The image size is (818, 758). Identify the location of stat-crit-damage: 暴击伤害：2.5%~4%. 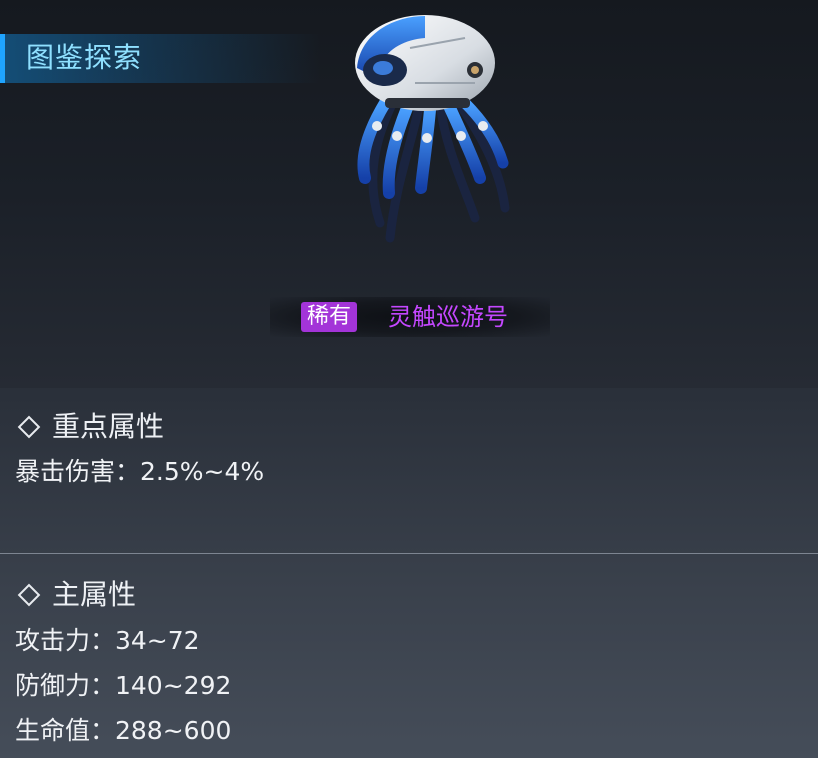
(140, 471).